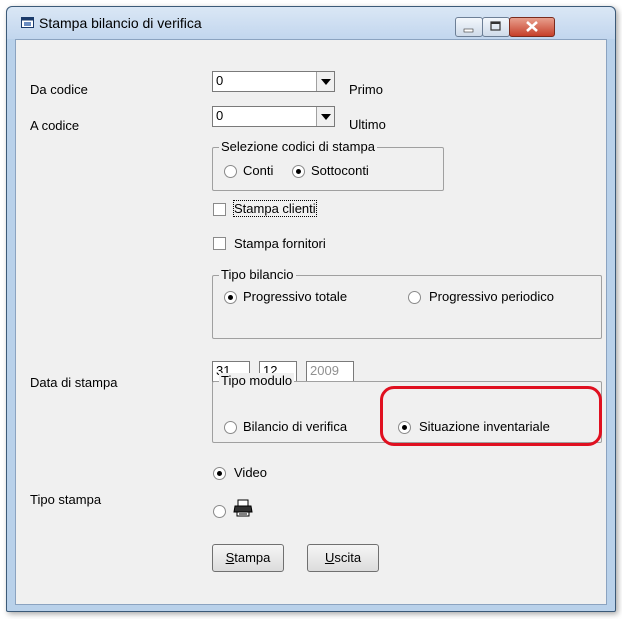 The height and width of the screenshot is (619, 622). What do you see at coordinates (257, 274) in the screenshot?
I see `tipo-bilancio-legend: Tipo bilancio` at bounding box center [257, 274].